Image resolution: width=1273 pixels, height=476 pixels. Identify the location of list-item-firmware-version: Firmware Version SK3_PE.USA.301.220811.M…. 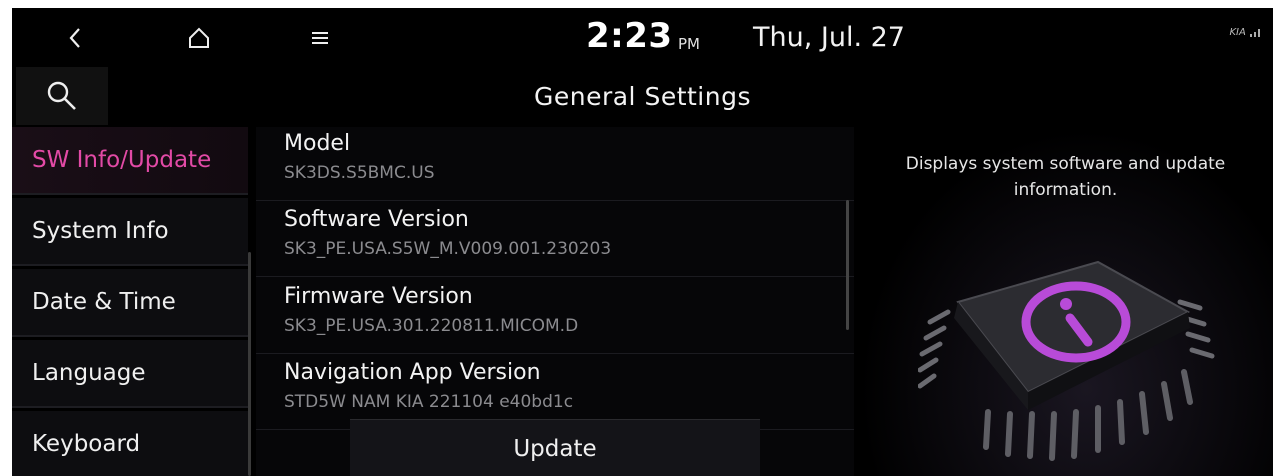
(555, 317).